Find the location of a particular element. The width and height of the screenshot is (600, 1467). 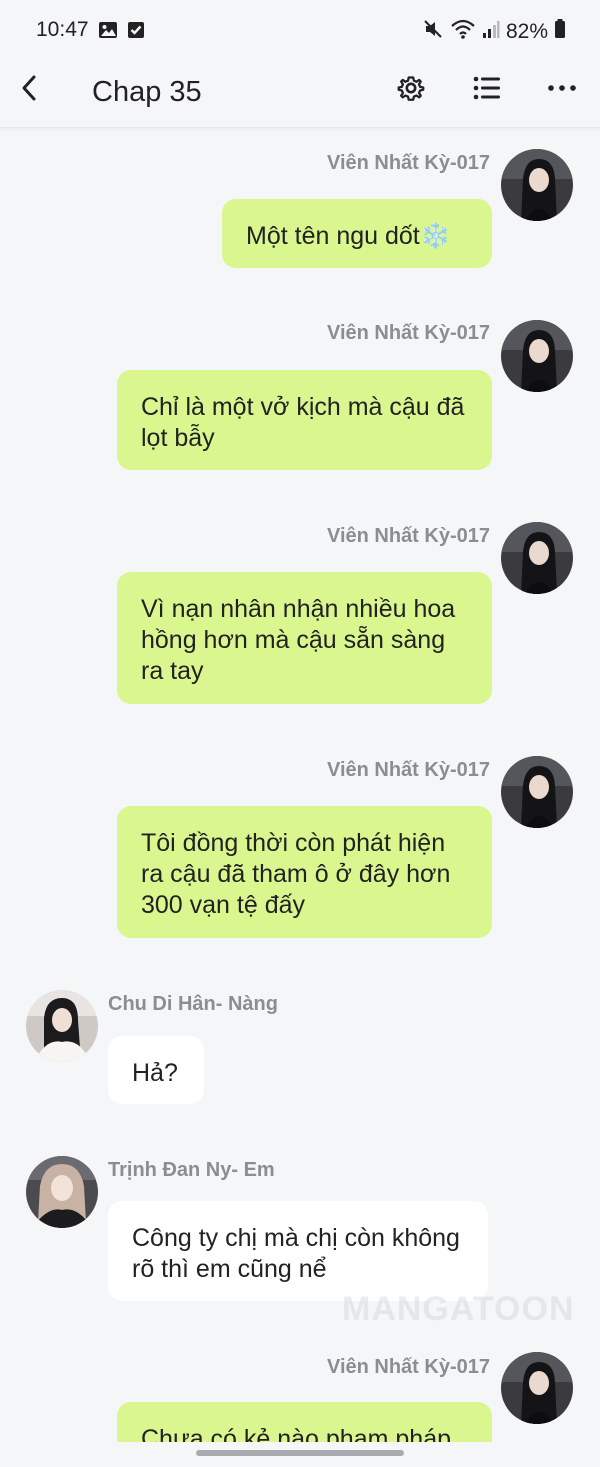

battery-percent: 82% is located at coordinates (526, 31).